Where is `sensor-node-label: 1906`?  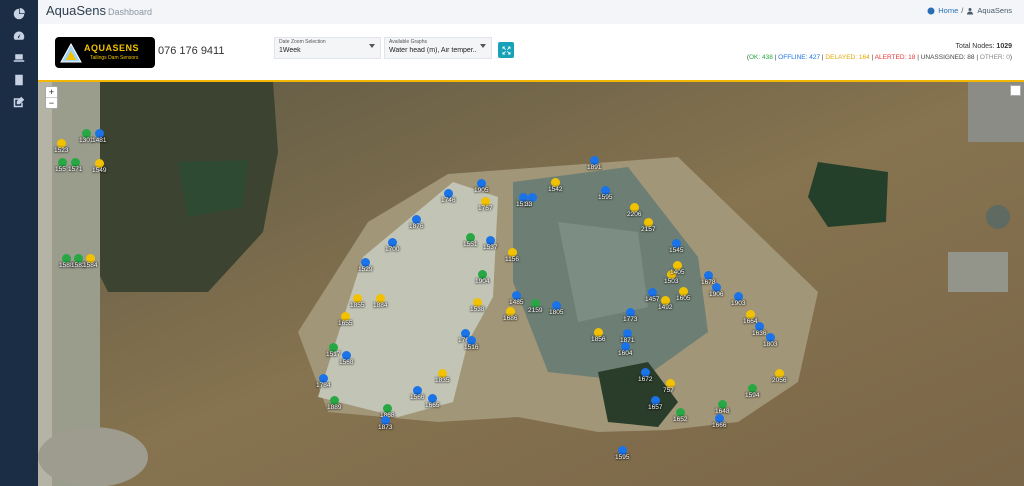
sensor-node-label: 1906 is located at coordinates (716, 294).